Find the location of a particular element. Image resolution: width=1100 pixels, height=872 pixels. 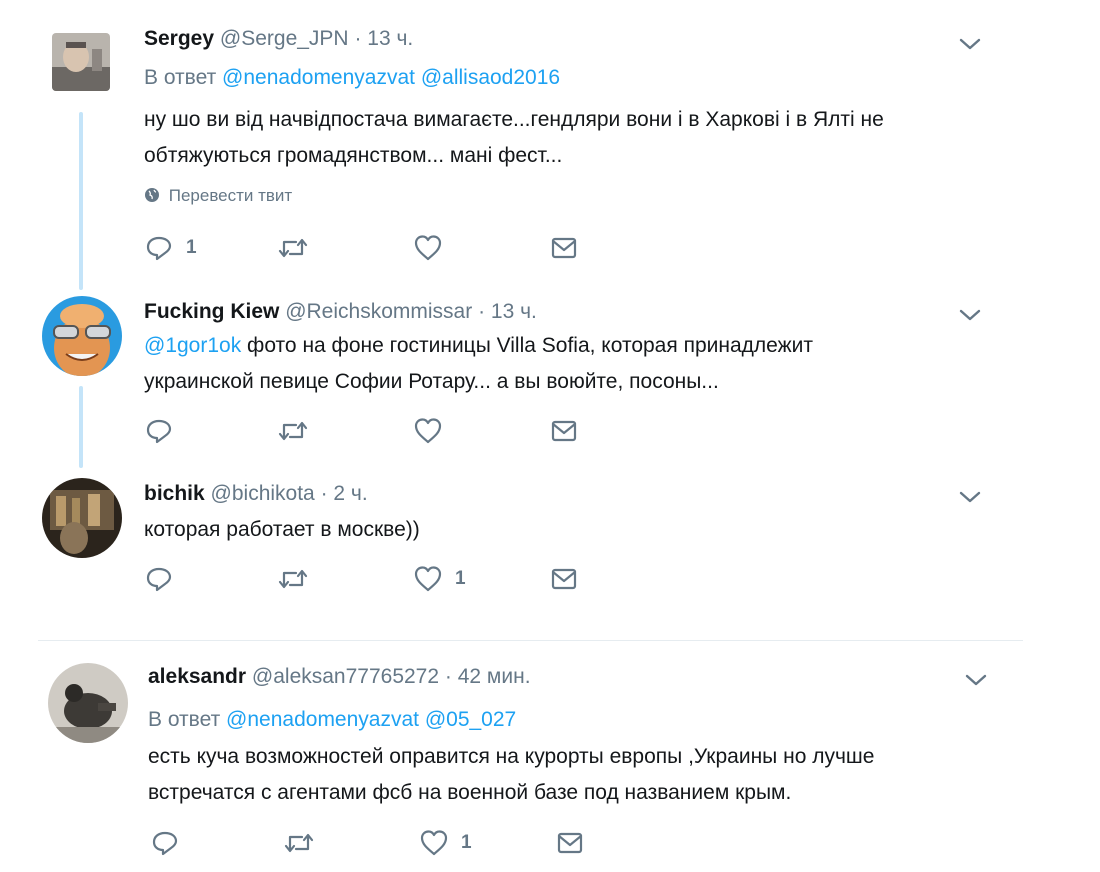

display-name: bichik is located at coordinates (174, 493).